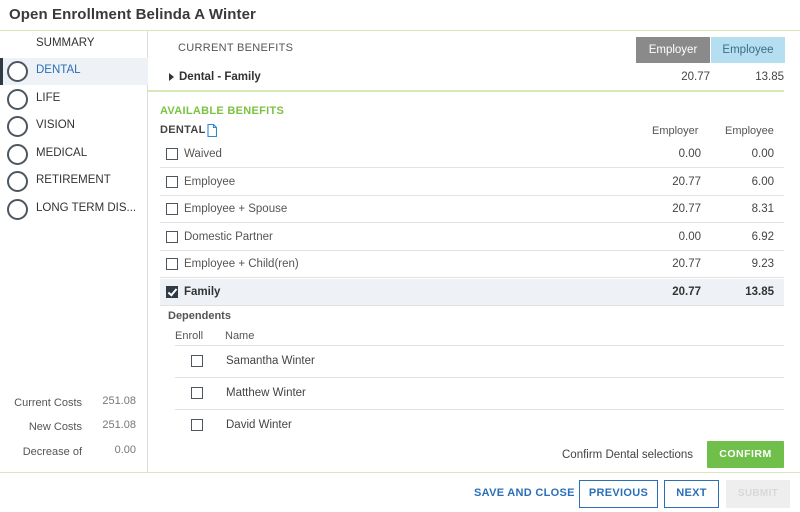 This screenshot has width=800, height=512. What do you see at coordinates (472, 209) in the screenshot?
I see `option-employee-spouse: Employee + Spouse 20.77 8.31` at bounding box center [472, 209].